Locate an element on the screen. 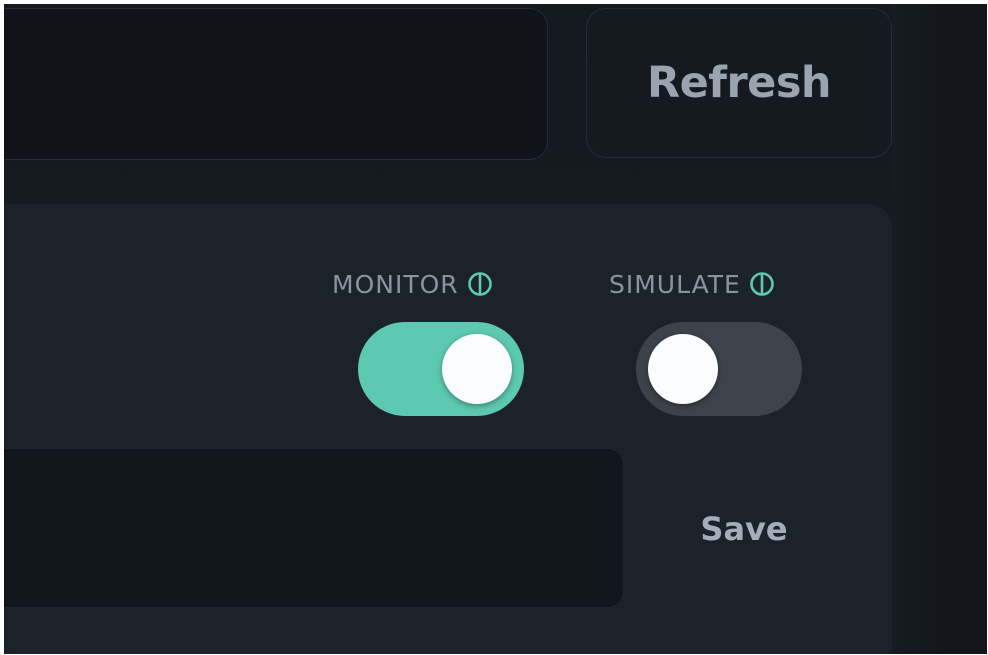 The image size is (988, 655). refresh-button: Refresh is located at coordinates (739, 83).